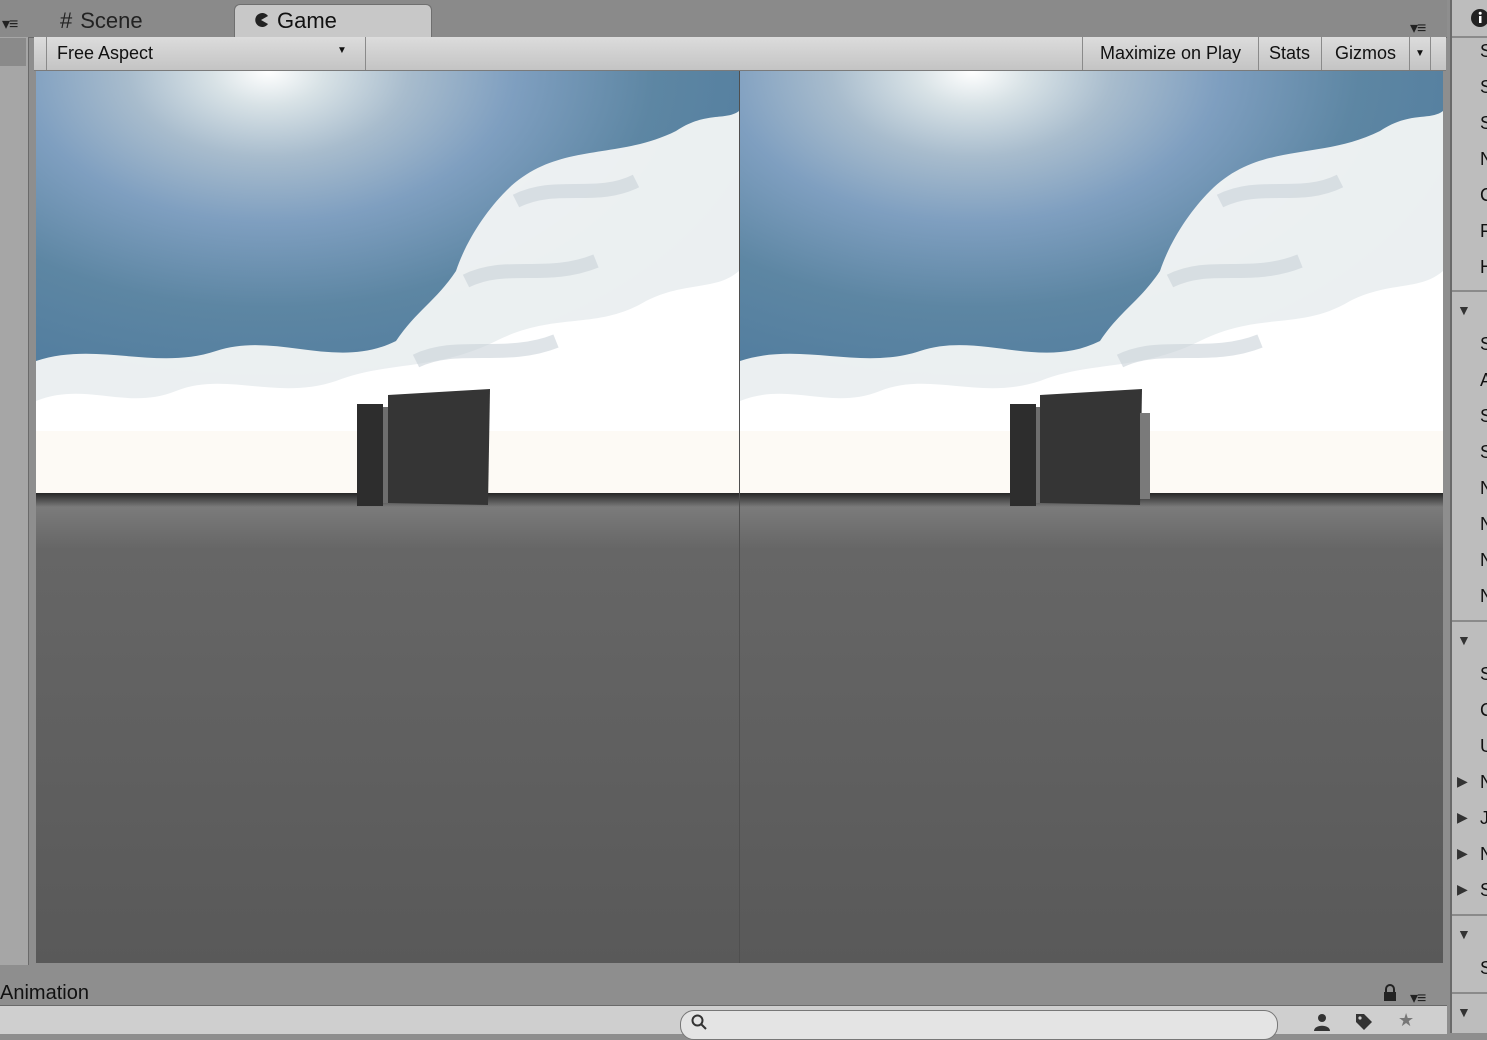 The image size is (1487, 1040). Describe the element at coordinates (307, 20) in the screenshot. I see `tab-game-label: Game` at that location.